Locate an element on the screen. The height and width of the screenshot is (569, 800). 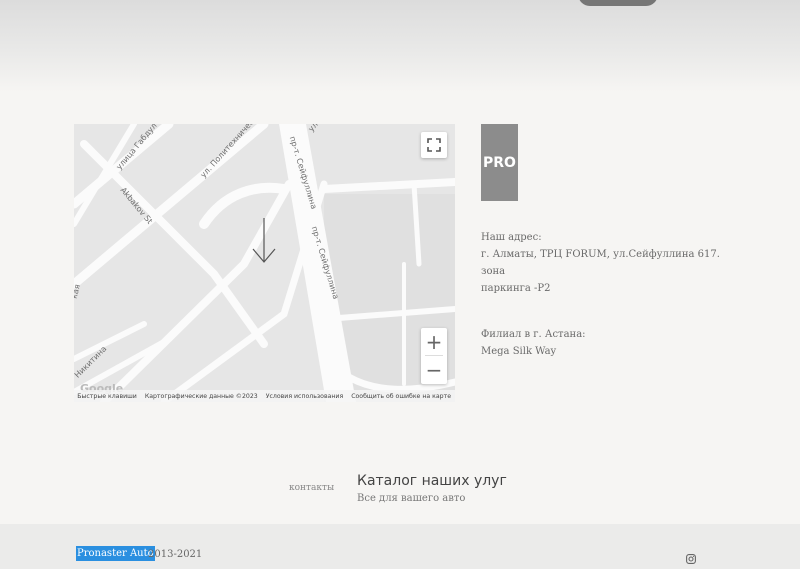
footer-brand-link: Pronaster Auto is located at coordinates (115, 553).